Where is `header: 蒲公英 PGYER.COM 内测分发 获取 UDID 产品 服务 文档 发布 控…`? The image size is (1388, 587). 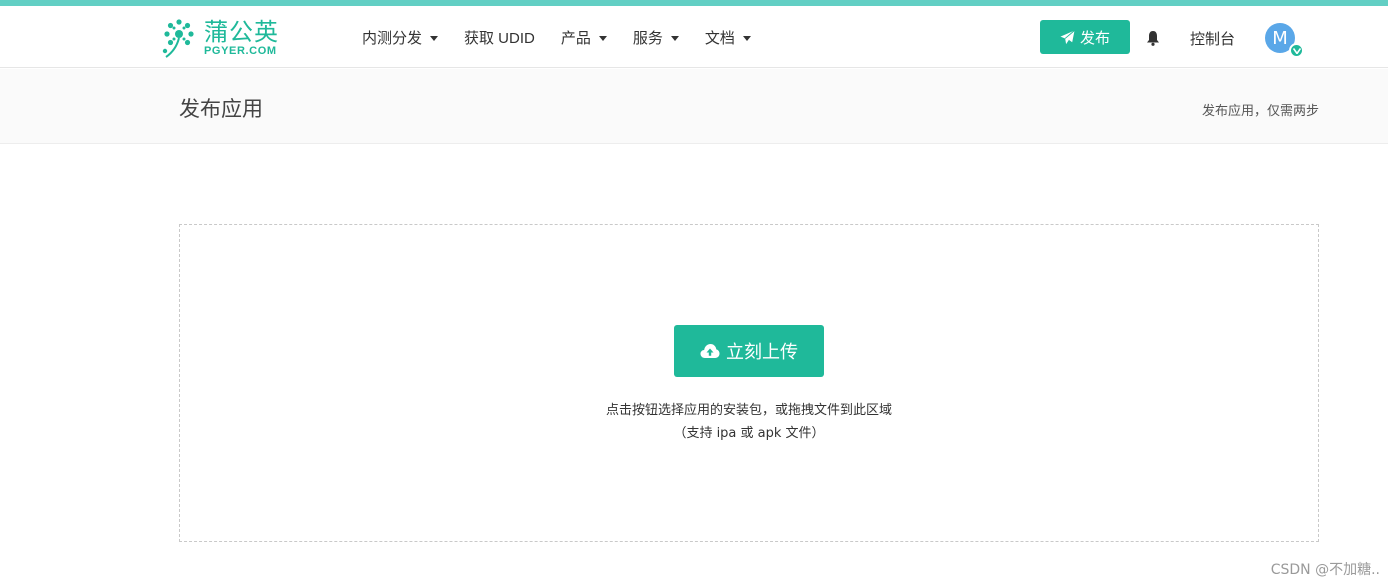
header: 蒲公英 PGYER.COM 内测分发 获取 UDID 产品 服务 文档 发布 控… is located at coordinates (694, 37).